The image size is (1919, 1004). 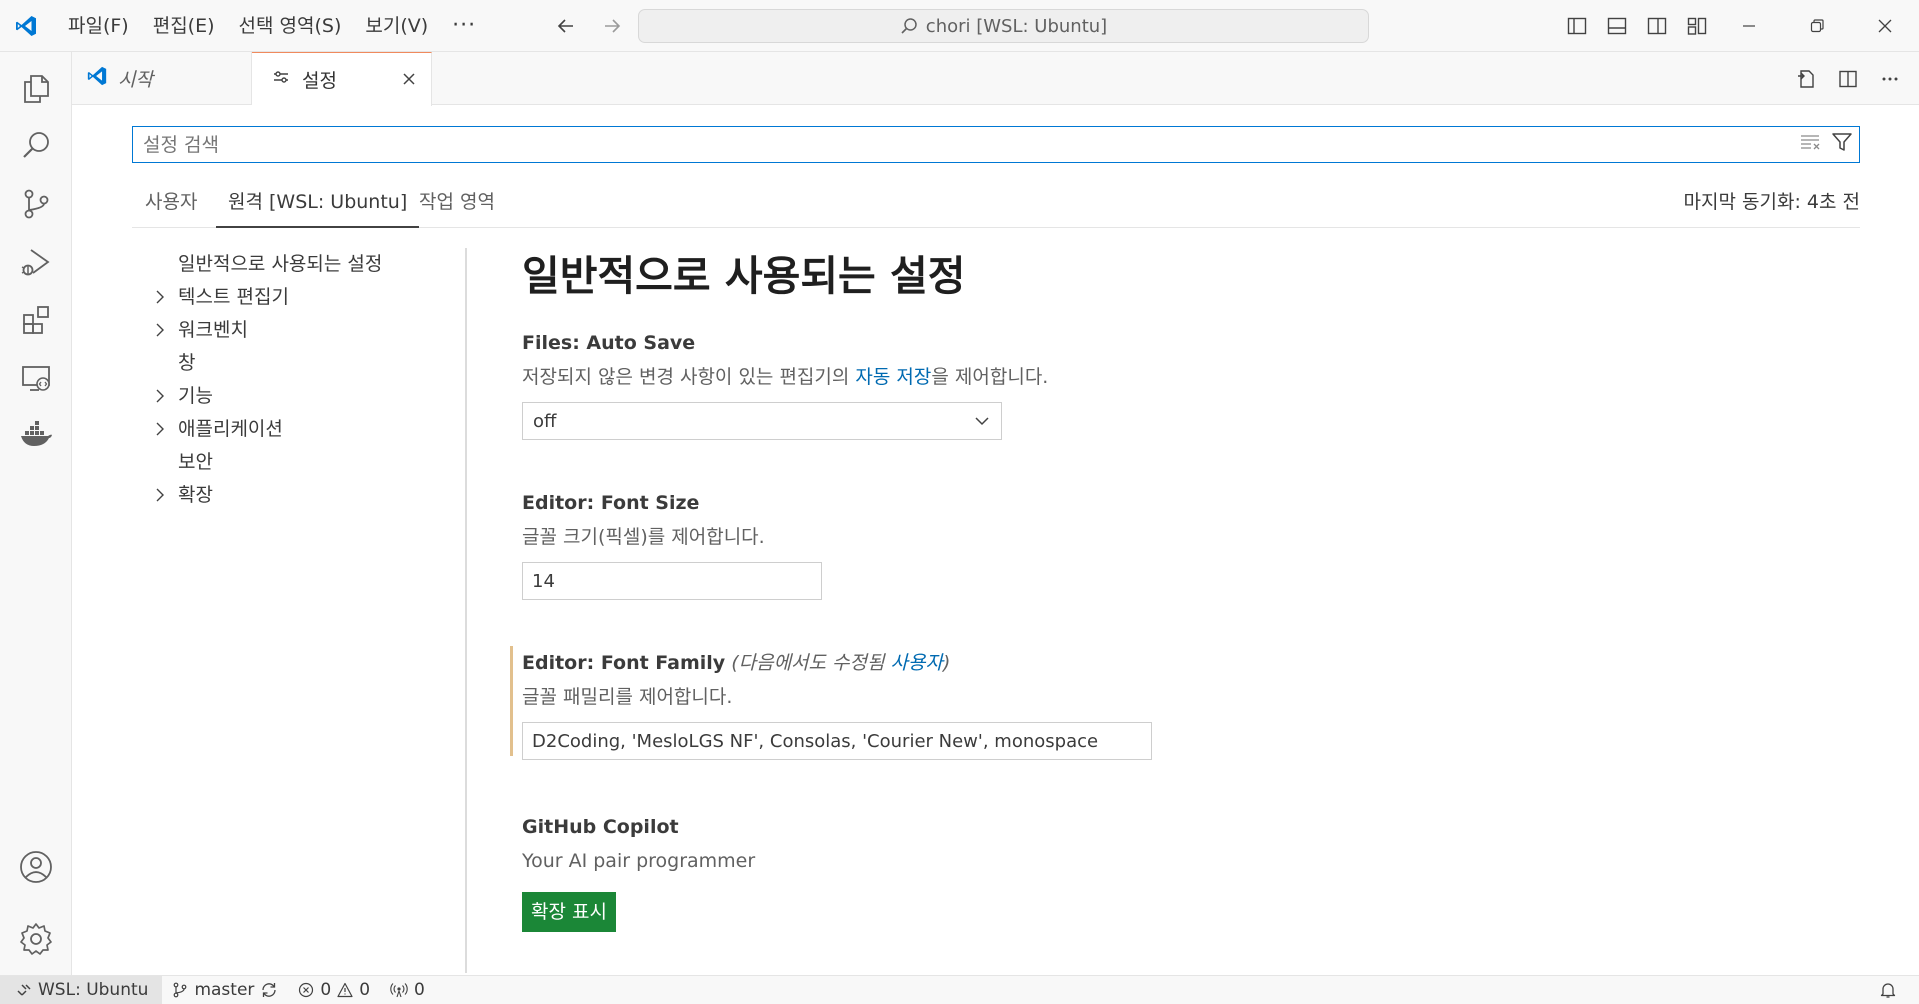 I want to click on tab-workspace-settings: 작업 영역, so click(x=457, y=207).